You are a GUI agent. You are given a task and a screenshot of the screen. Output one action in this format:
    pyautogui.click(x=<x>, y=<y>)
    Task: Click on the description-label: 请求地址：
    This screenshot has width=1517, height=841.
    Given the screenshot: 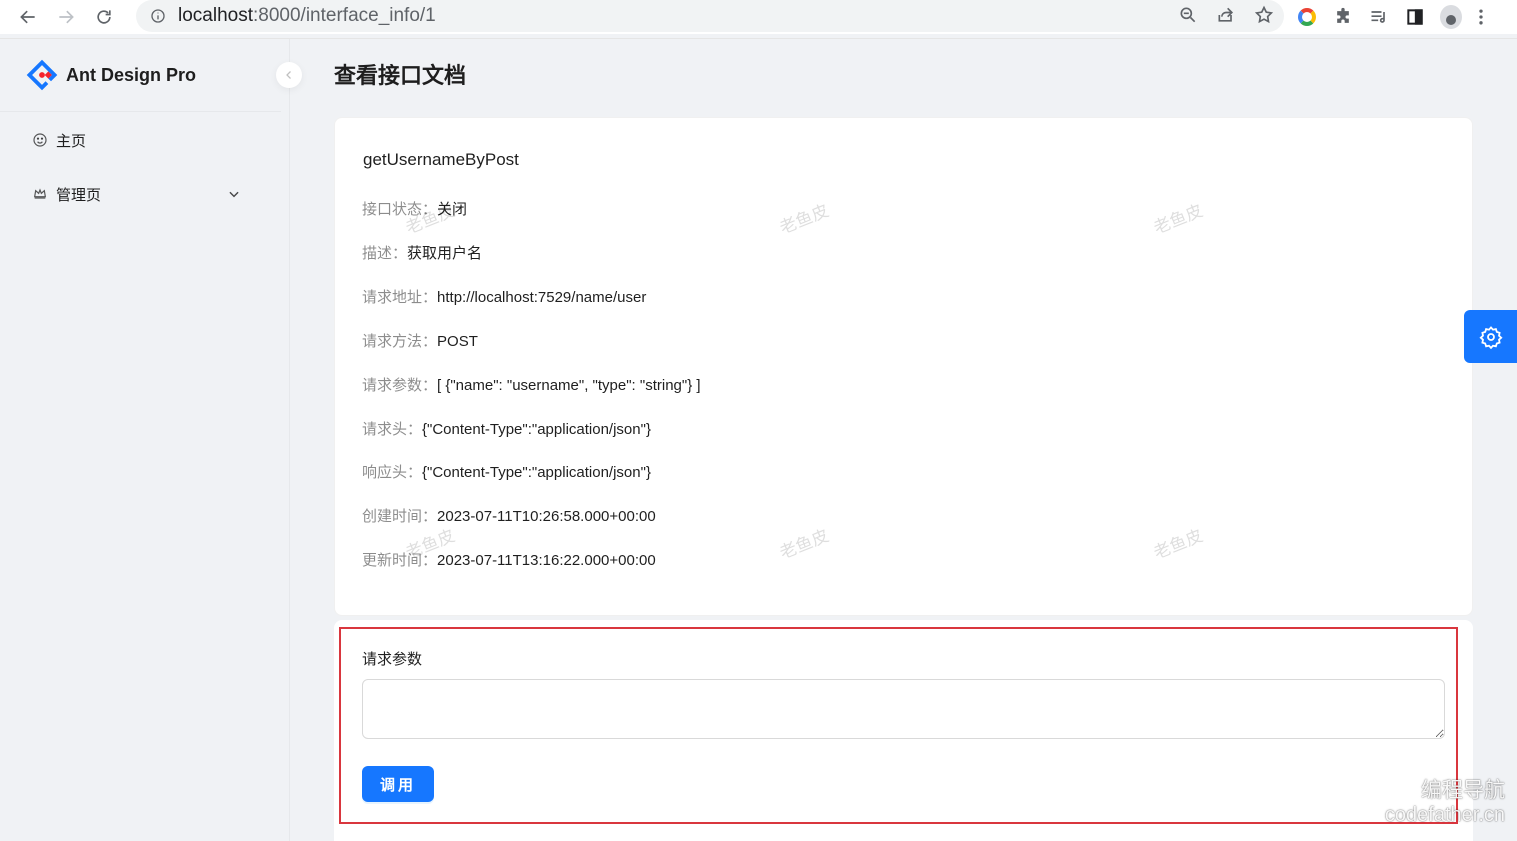 What is the action you would take?
    pyautogui.click(x=400, y=297)
    